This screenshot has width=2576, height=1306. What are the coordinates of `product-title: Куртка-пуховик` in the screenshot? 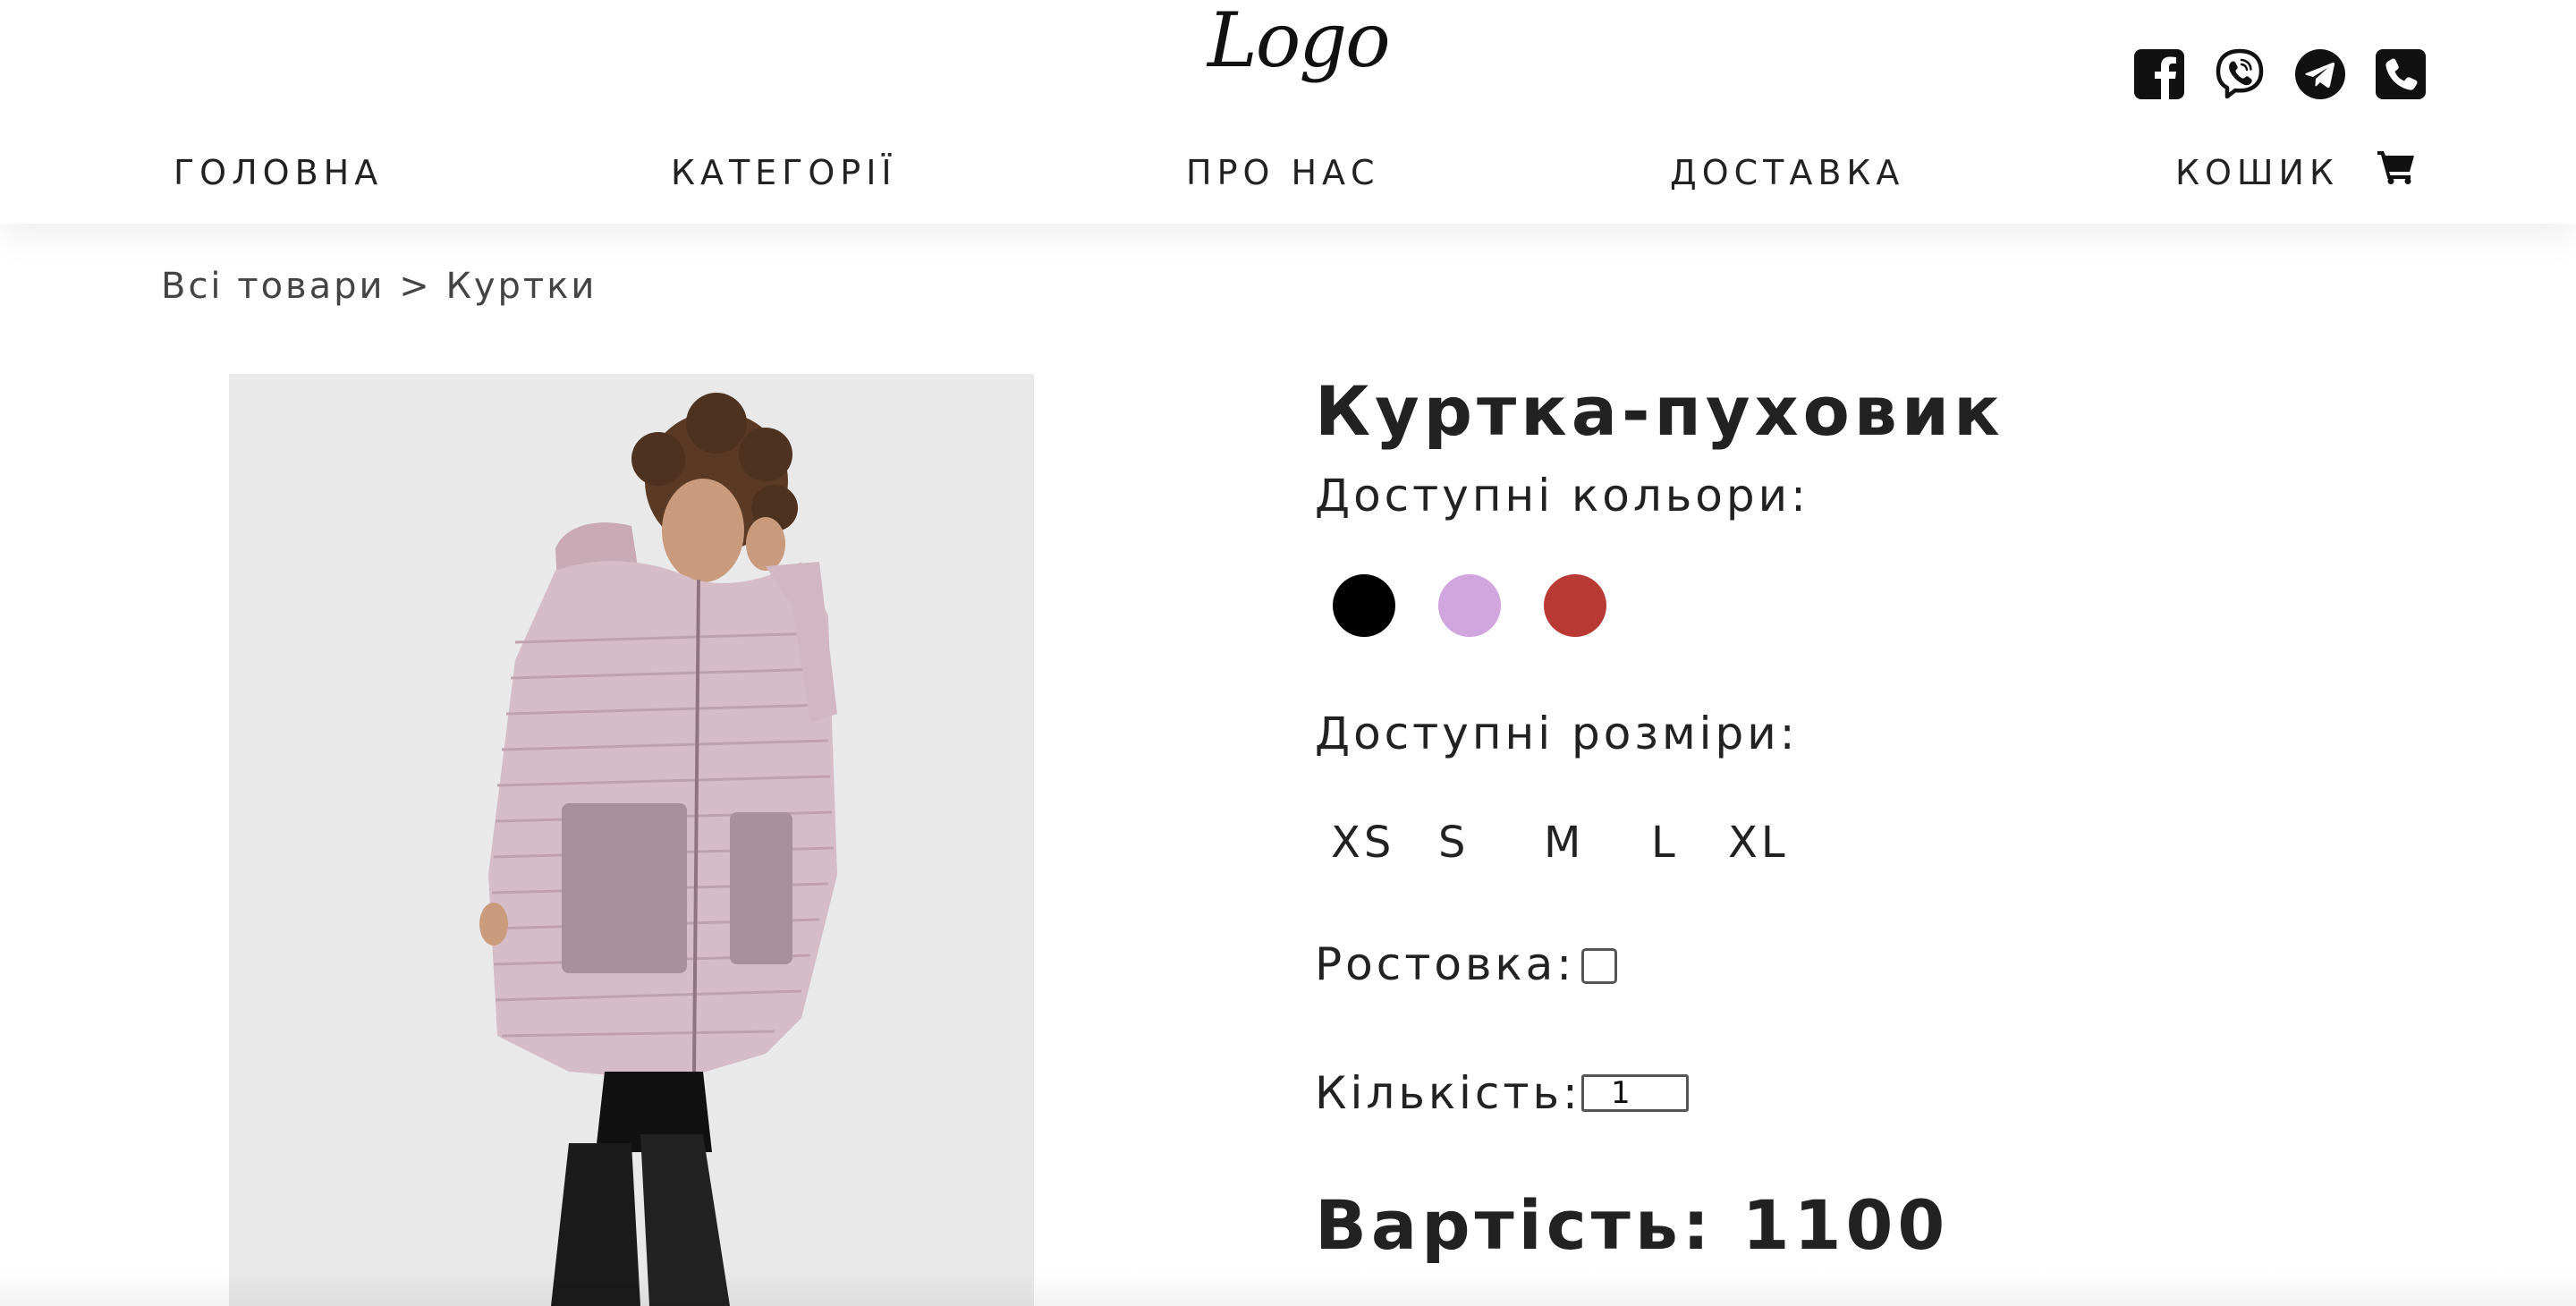 It's located at (1659, 411).